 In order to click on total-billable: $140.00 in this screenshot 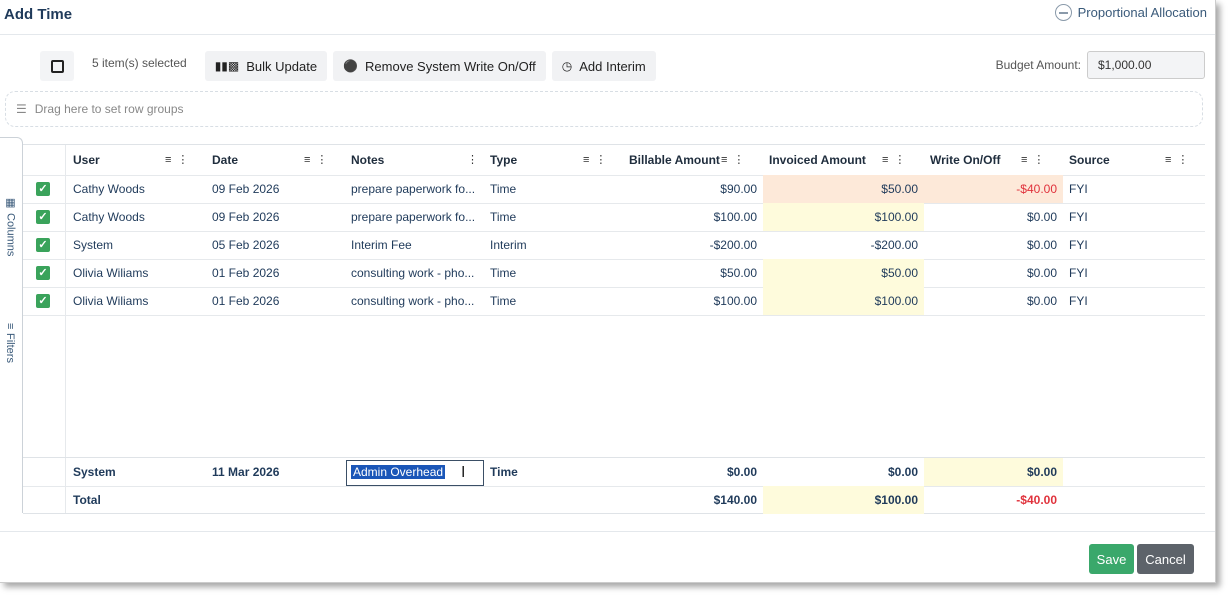, I will do `click(735, 500)`.